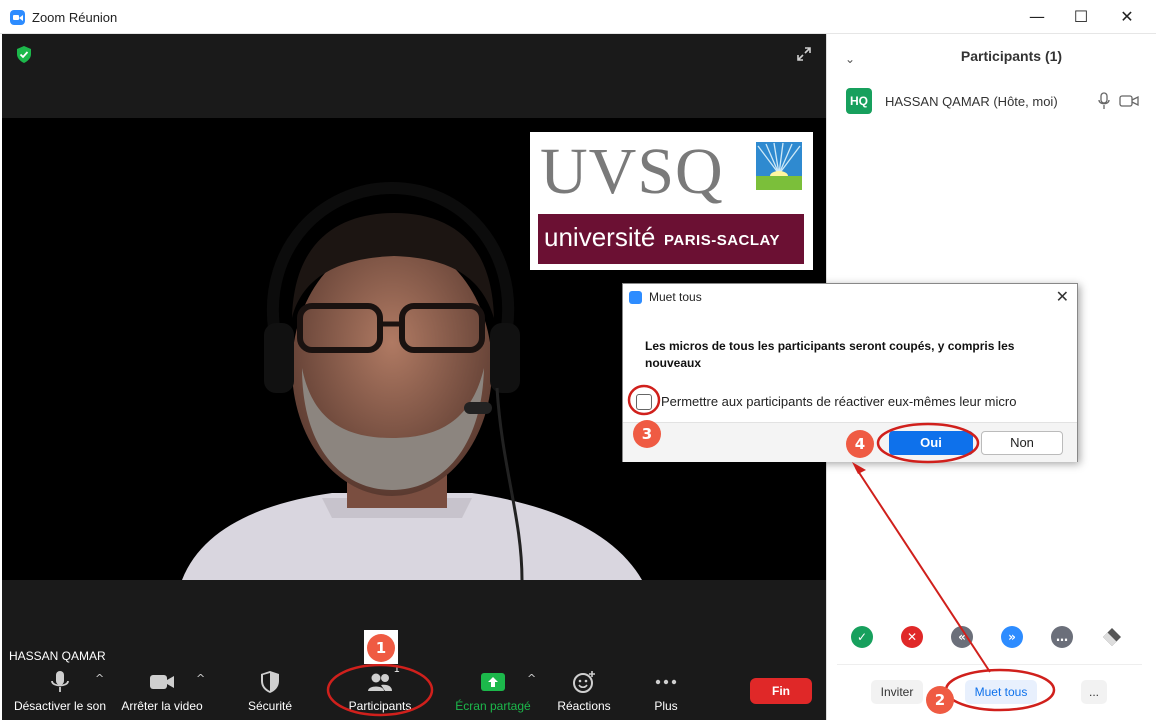  I want to click on dialog-title: Muet tous, so click(675, 297).